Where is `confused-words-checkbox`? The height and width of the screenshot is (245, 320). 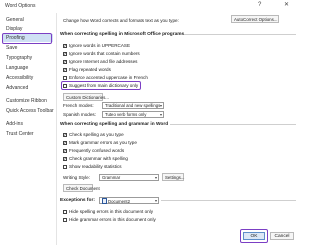 confused-words-checkbox is located at coordinates (65, 151).